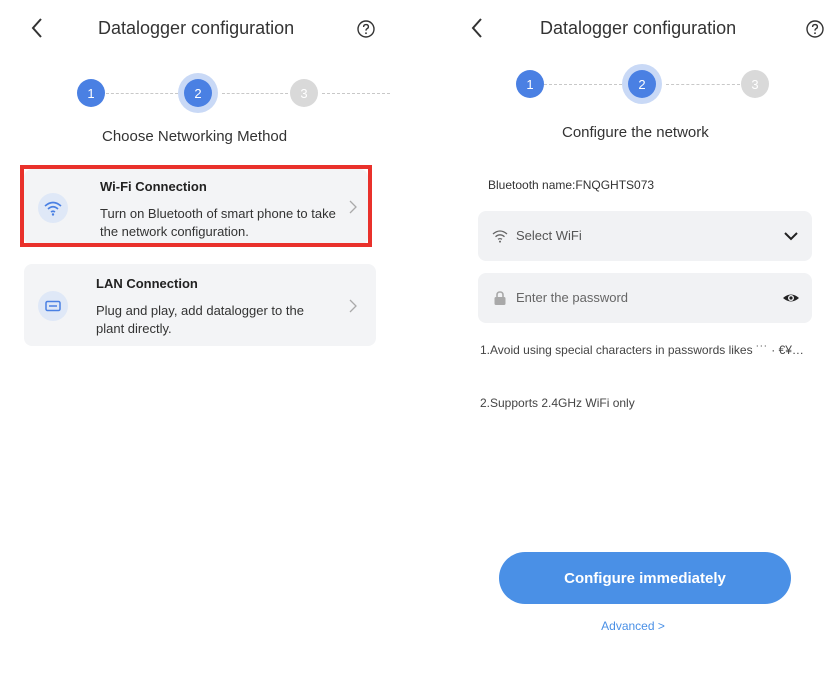 The image size is (826, 677). Describe the element at coordinates (147, 283) in the screenshot. I see `option-title: LAN Connection` at that location.